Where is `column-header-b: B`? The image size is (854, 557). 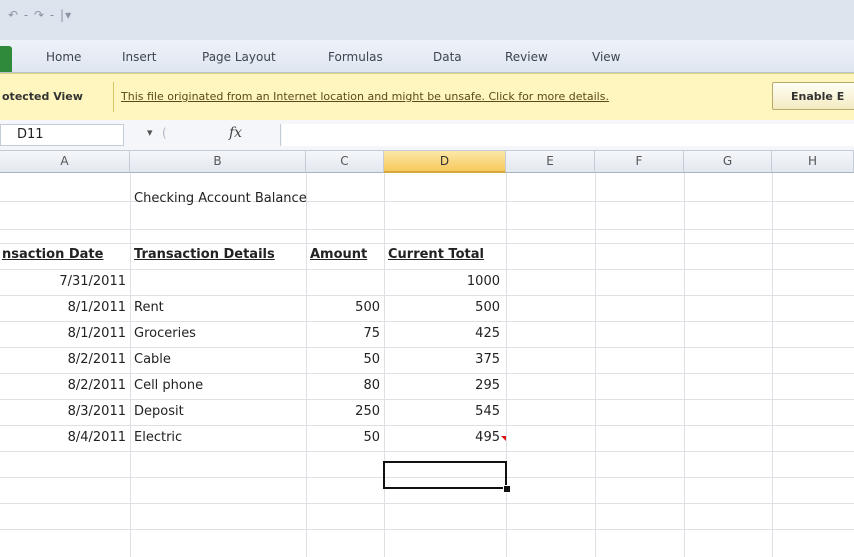
column-header-b: B is located at coordinates (218, 162).